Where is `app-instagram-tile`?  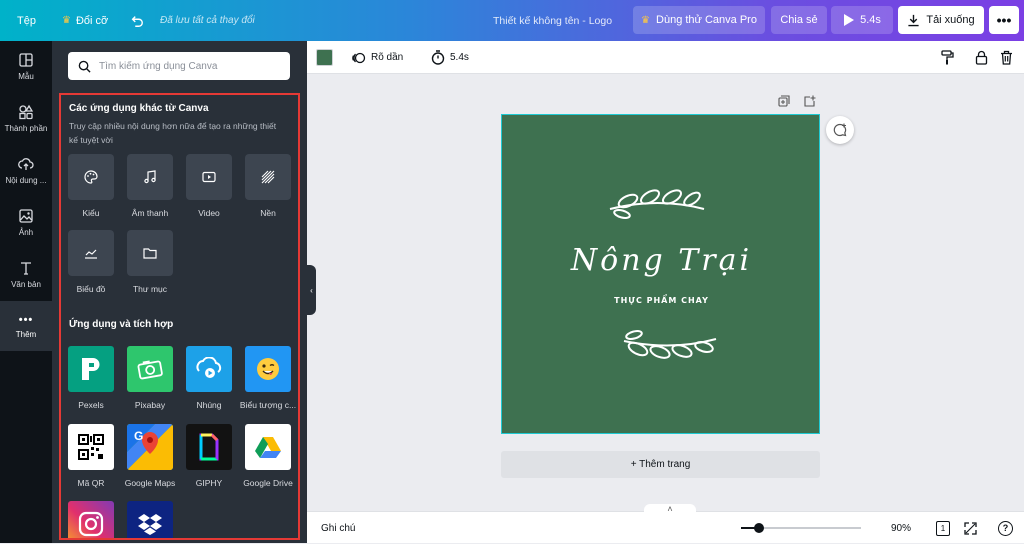
app-instagram-tile is located at coordinates (91, 519).